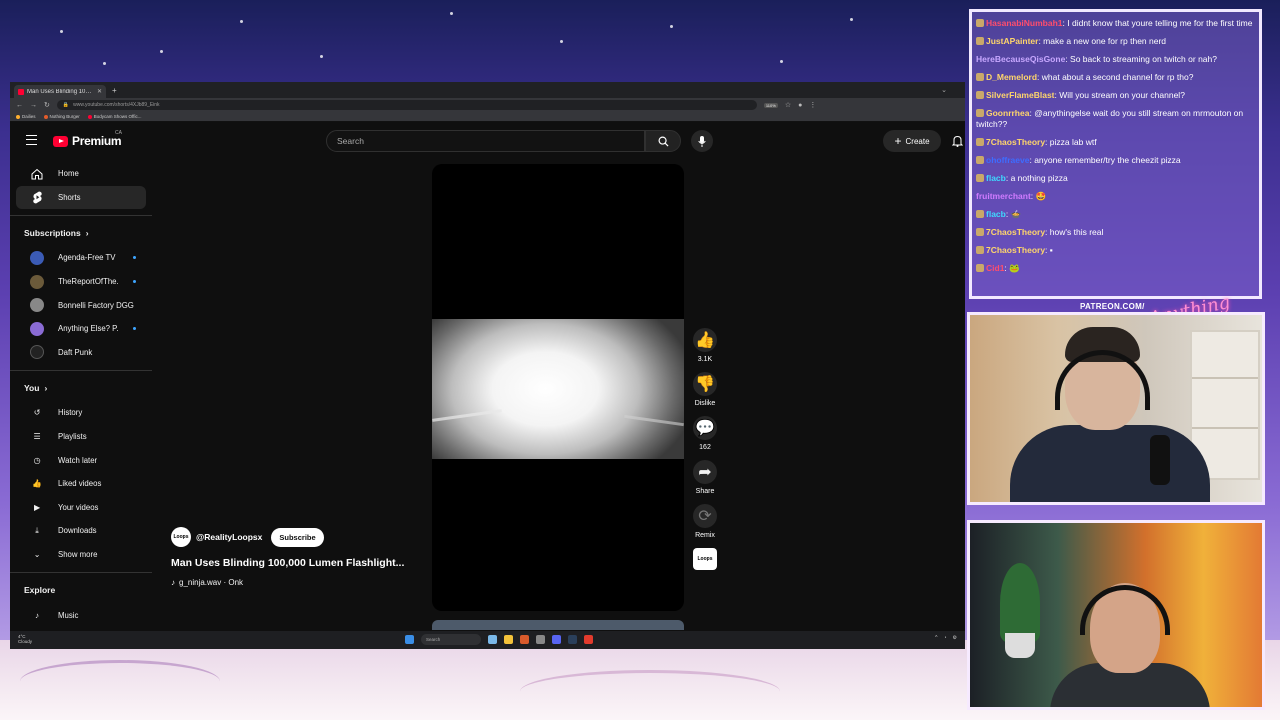  I want to click on subscription-item: Daft Punk, so click(81, 353).